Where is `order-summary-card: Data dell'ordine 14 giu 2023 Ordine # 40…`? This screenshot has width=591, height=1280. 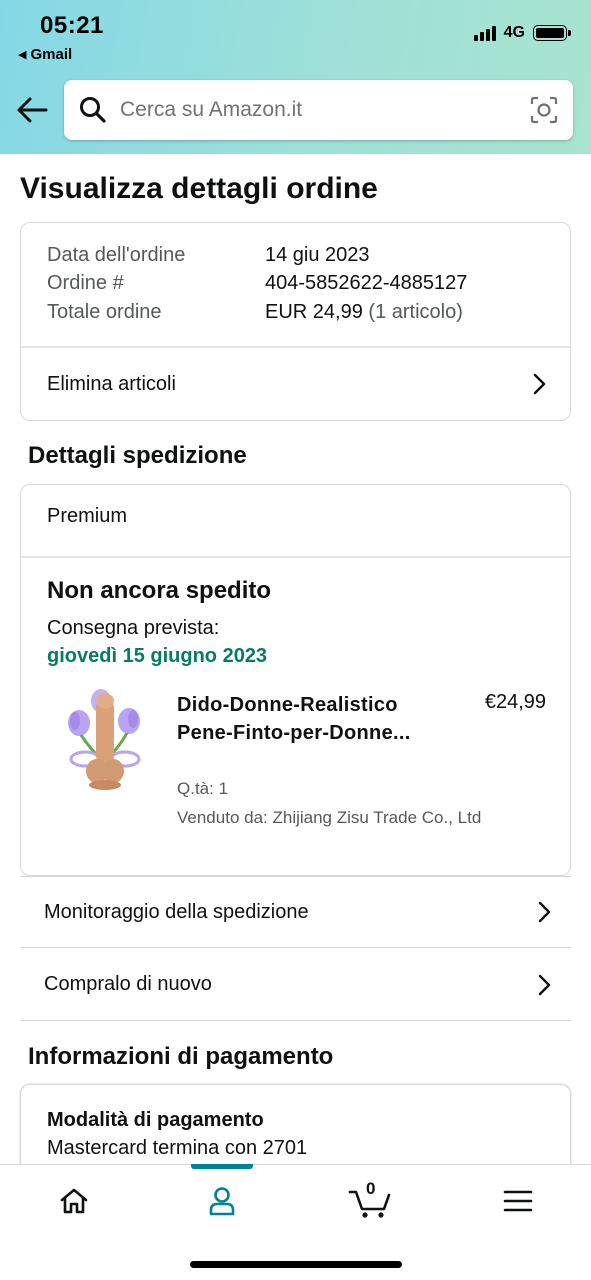 order-summary-card: Data dell'ordine 14 giu 2023 Ordine # 40… is located at coordinates (295, 321).